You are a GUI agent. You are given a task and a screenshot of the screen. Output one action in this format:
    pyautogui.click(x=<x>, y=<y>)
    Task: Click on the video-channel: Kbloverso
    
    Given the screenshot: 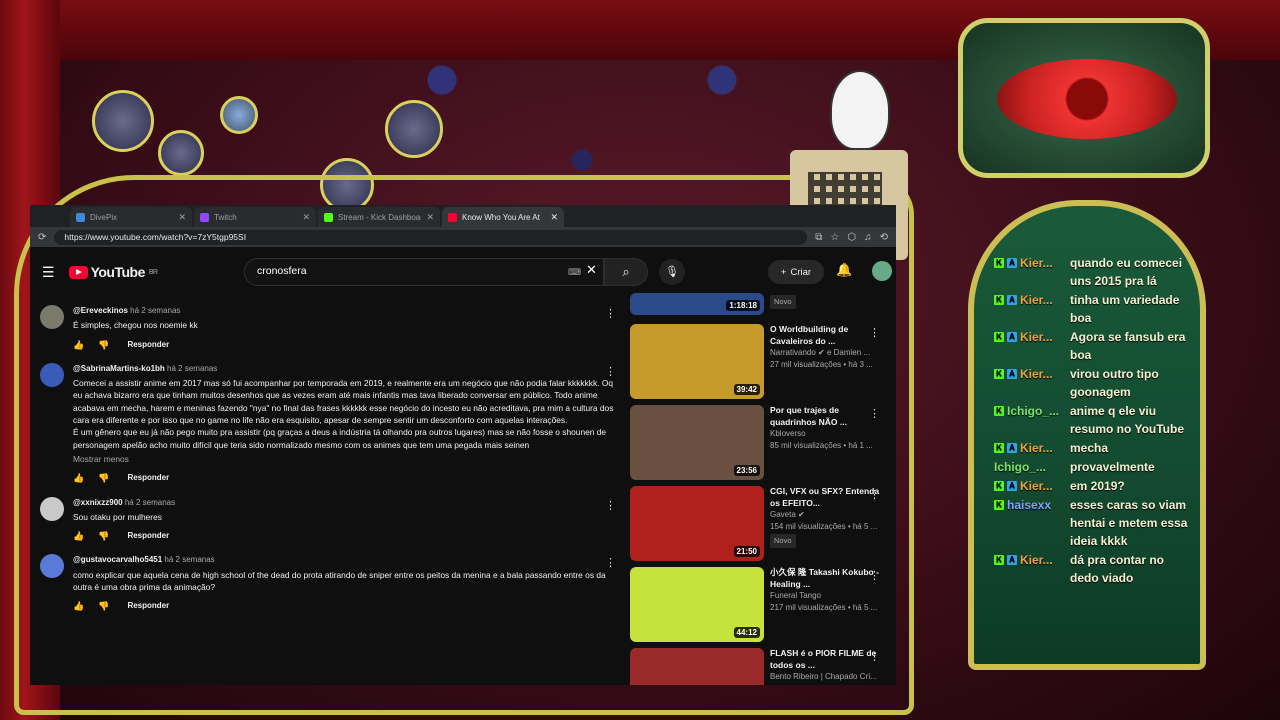 What is the action you would take?
    pyautogui.click(x=825, y=434)
    